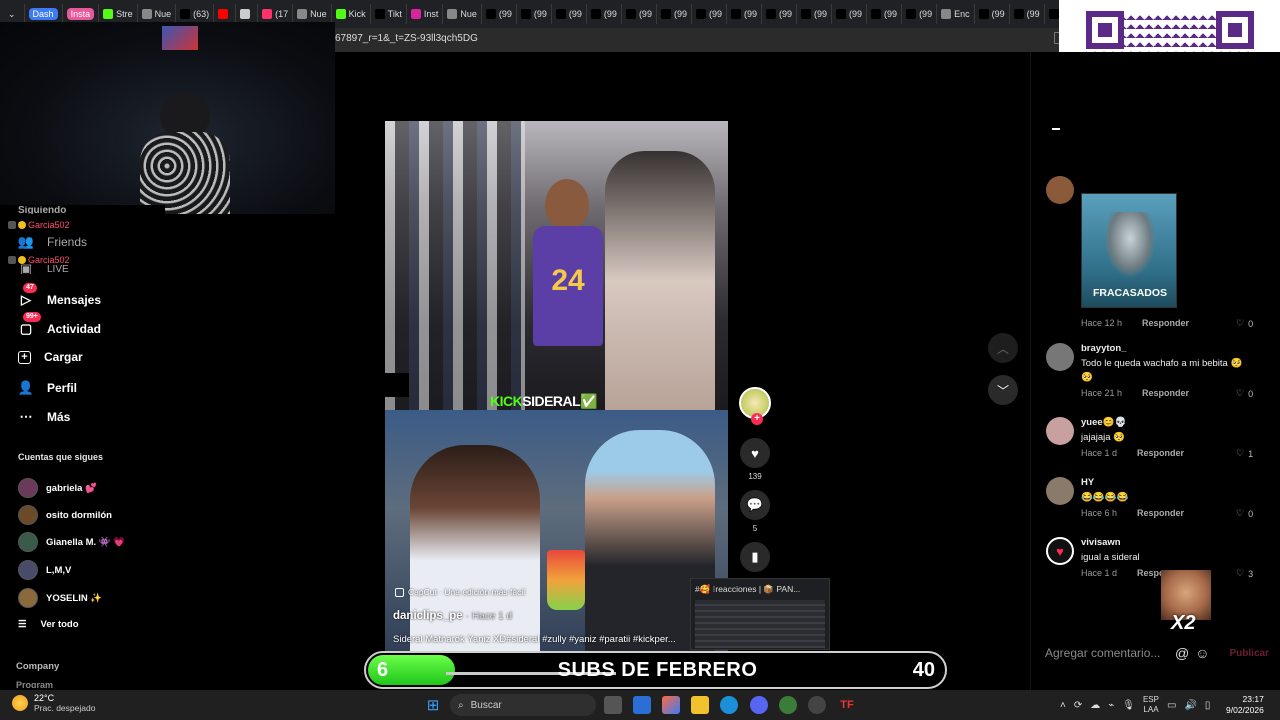 The width and height of the screenshot is (1280, 720). Describe the element at coordinates (1078, 705) in the screenshot. I see `sync-icon: ⟳` at that location.